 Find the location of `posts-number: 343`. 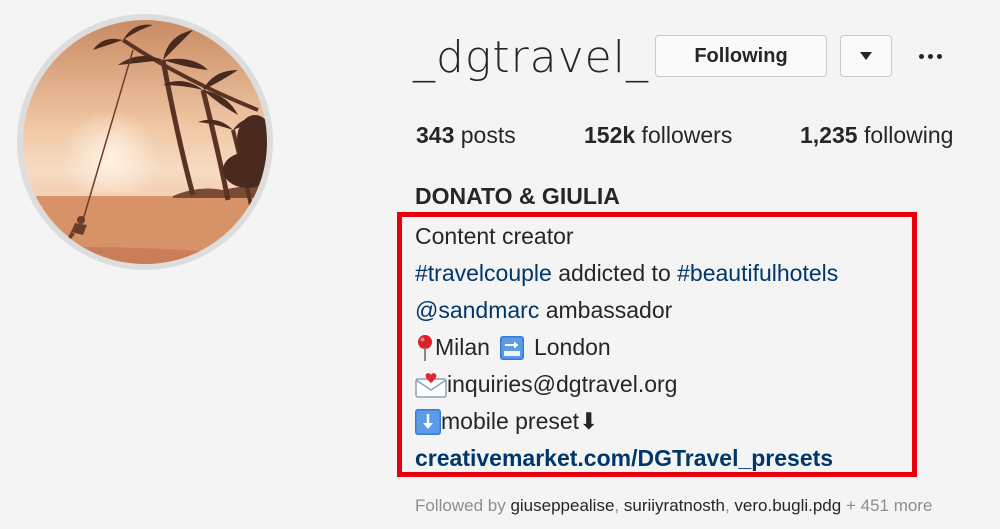

posts-number: 343 is located at coordinates (435, 135).